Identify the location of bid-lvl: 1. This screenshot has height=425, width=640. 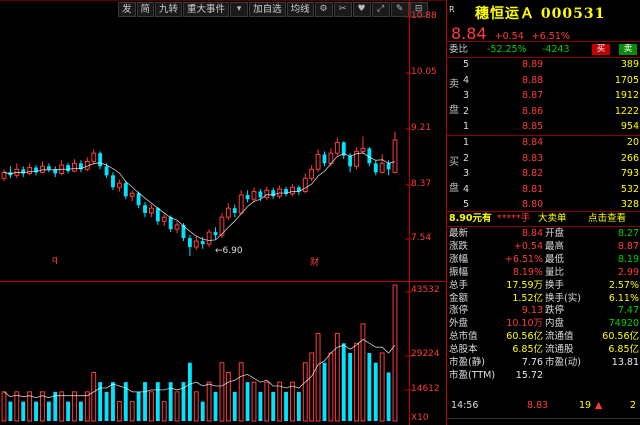
(466, 142).